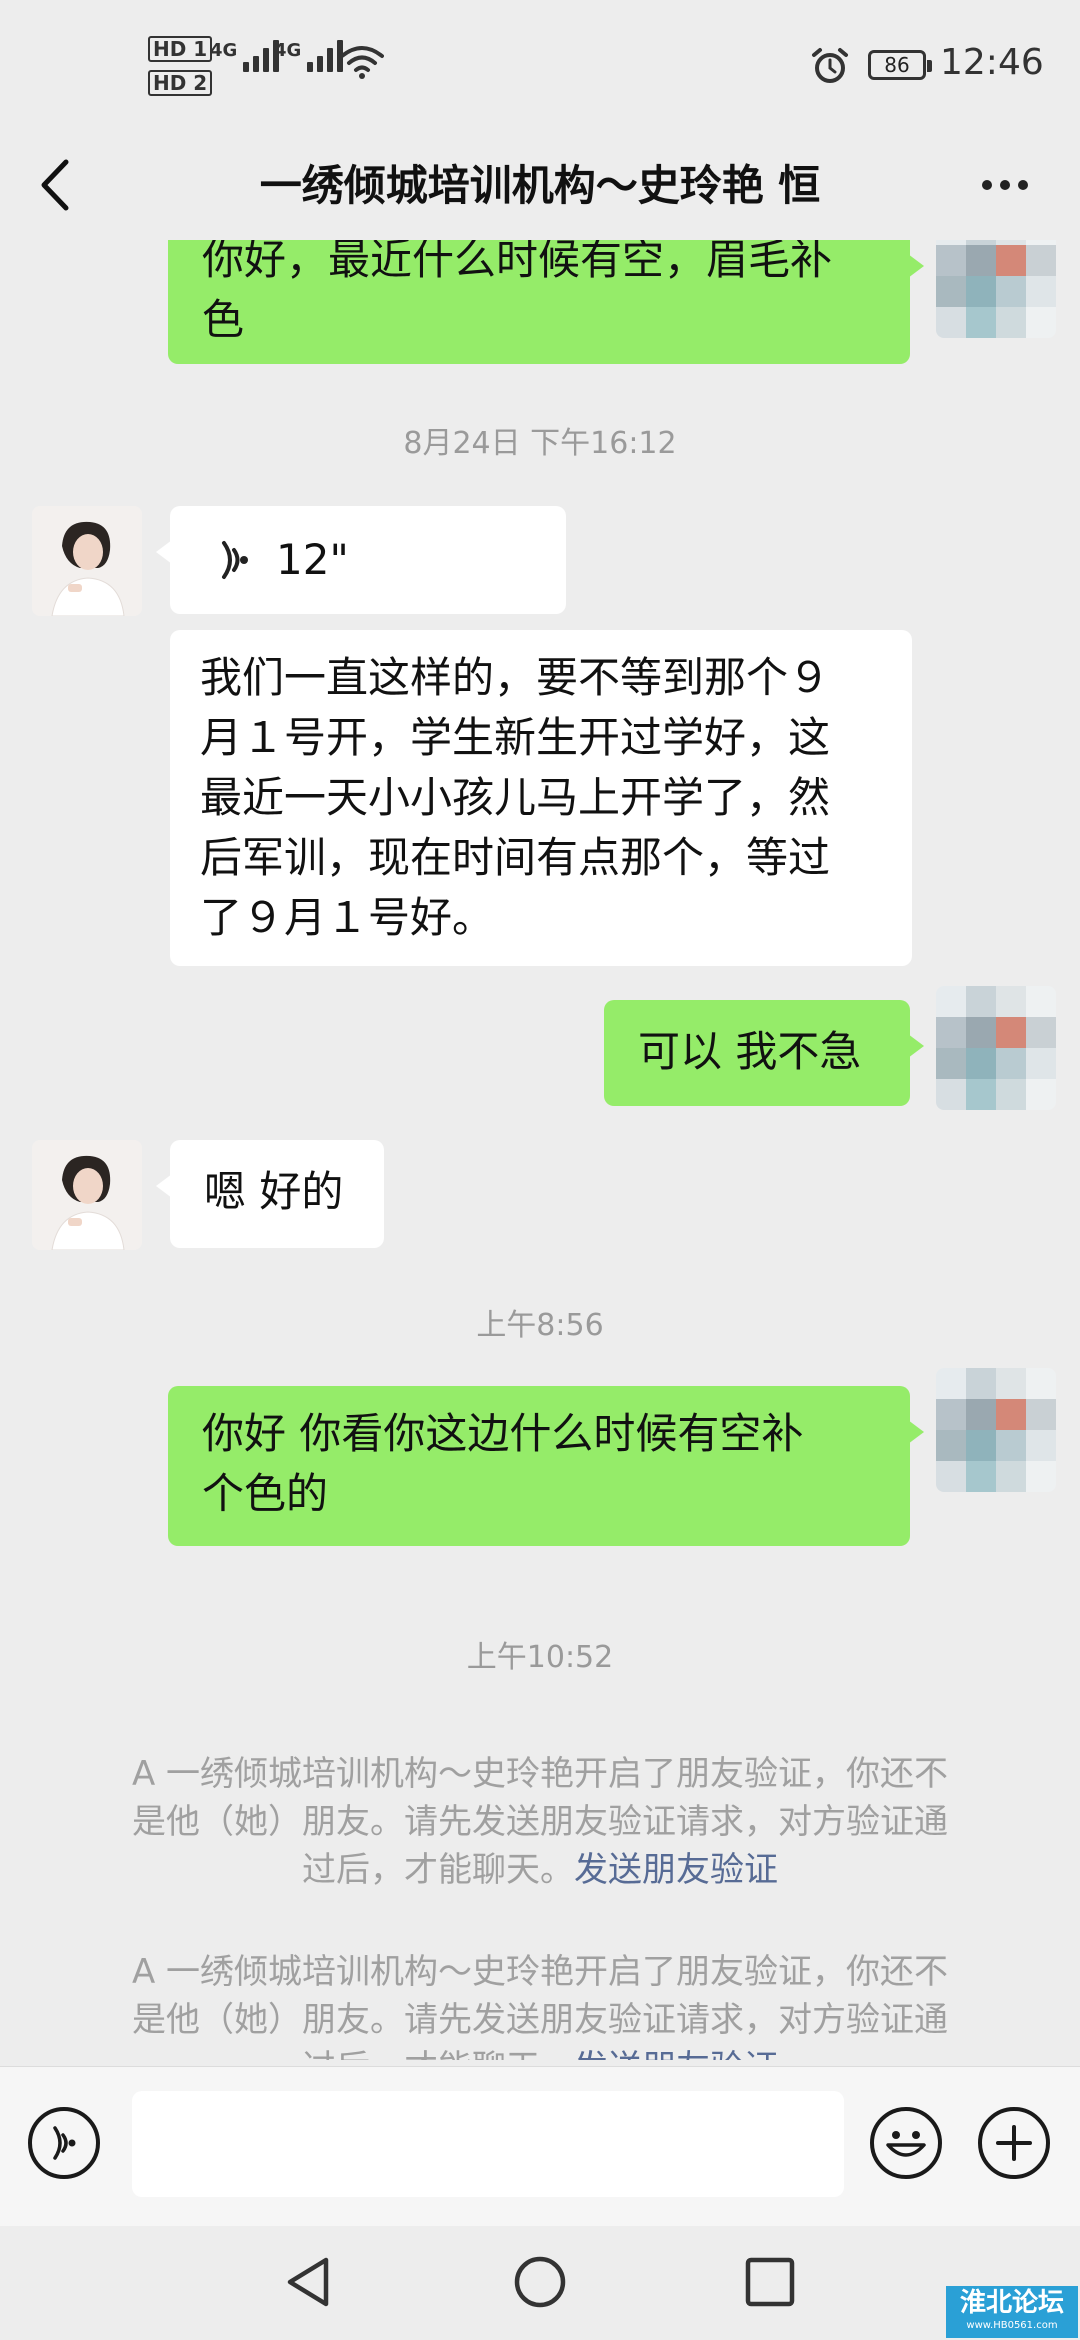 The width and height of the screenshot is (1080, 2340). Describe the element at coordinates (1012, 2312) in the screenshot. I see `site-watermark: 淮北论坛 www.HB0561.com` at that location.